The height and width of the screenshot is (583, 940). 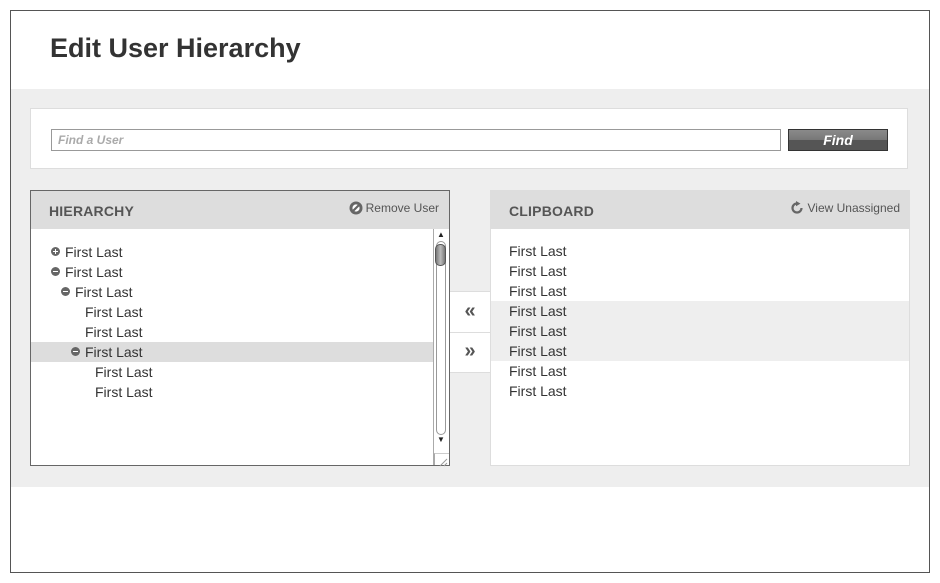 What do you see at coordinates (441, 338) in the screenshot?
I see `scroll-track` at bounding box center [441, 338].